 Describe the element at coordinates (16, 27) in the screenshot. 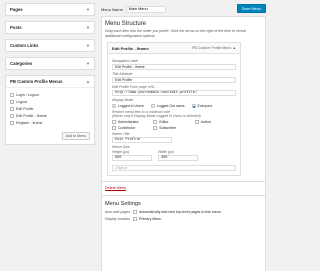

I see `accordion-title: Posts` at that location.